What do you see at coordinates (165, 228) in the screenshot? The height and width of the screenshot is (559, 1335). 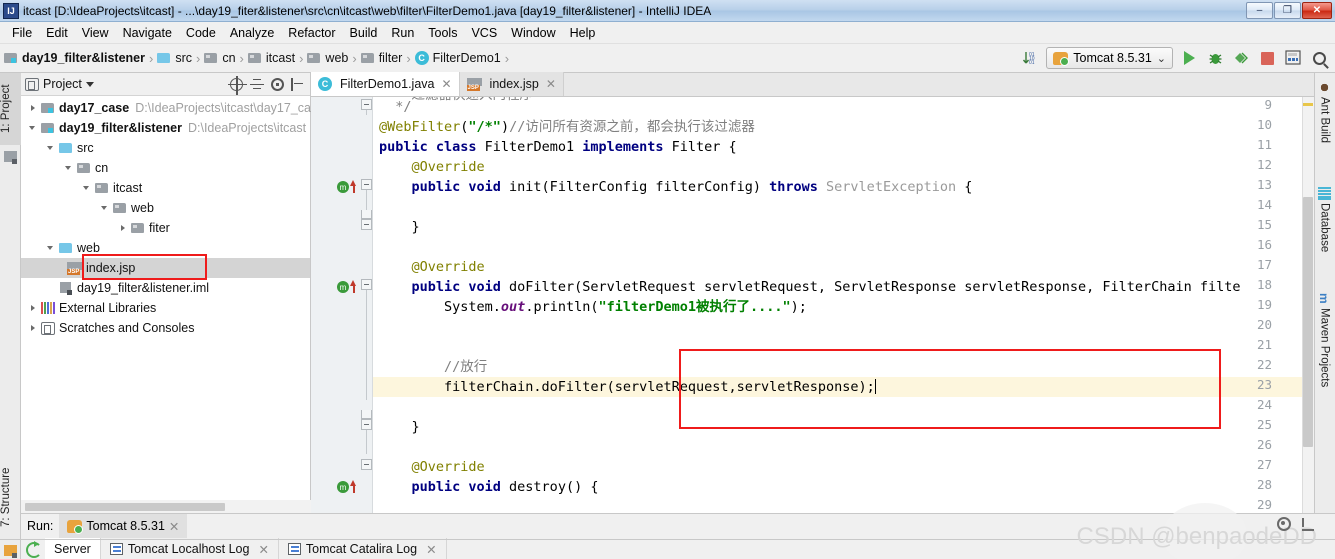 I see `tree-item-fiter: fiter` at bounding box center [165, 228].